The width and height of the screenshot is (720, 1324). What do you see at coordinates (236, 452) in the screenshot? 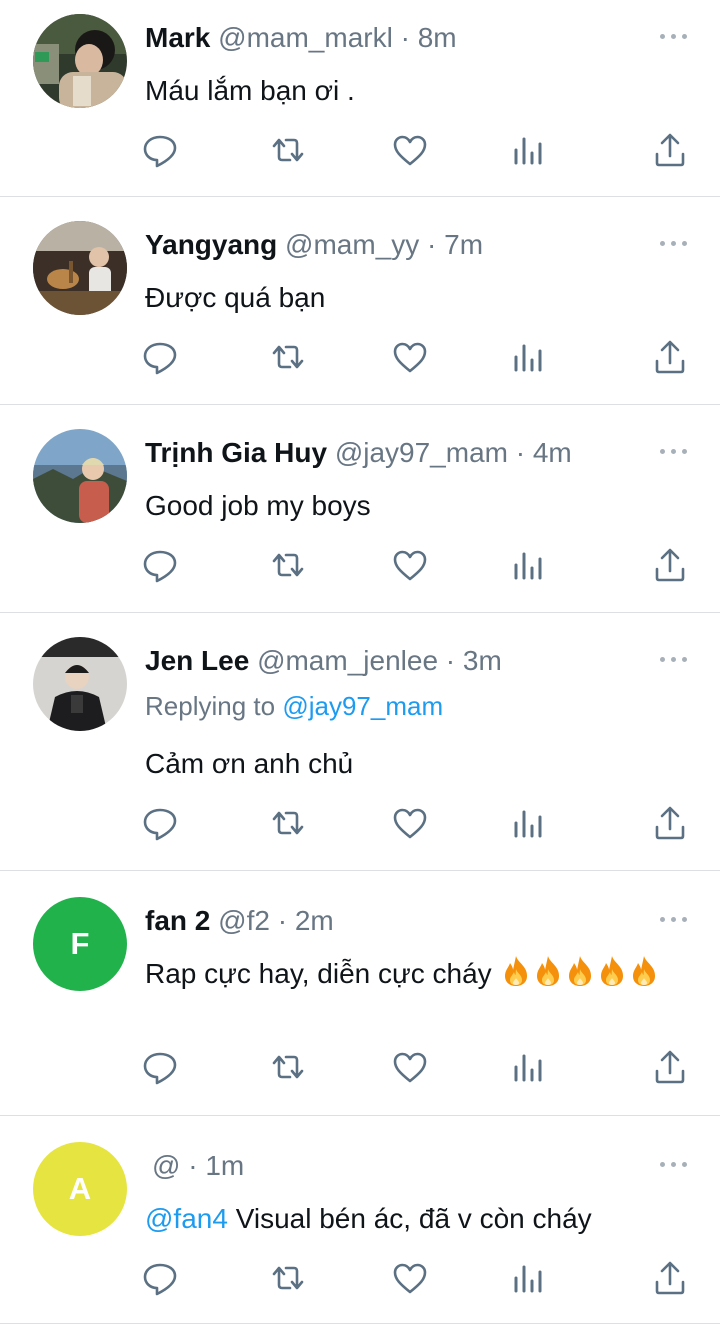
I see `display-name: Trịnh Gia Huy` at bounding box center [236, 452].